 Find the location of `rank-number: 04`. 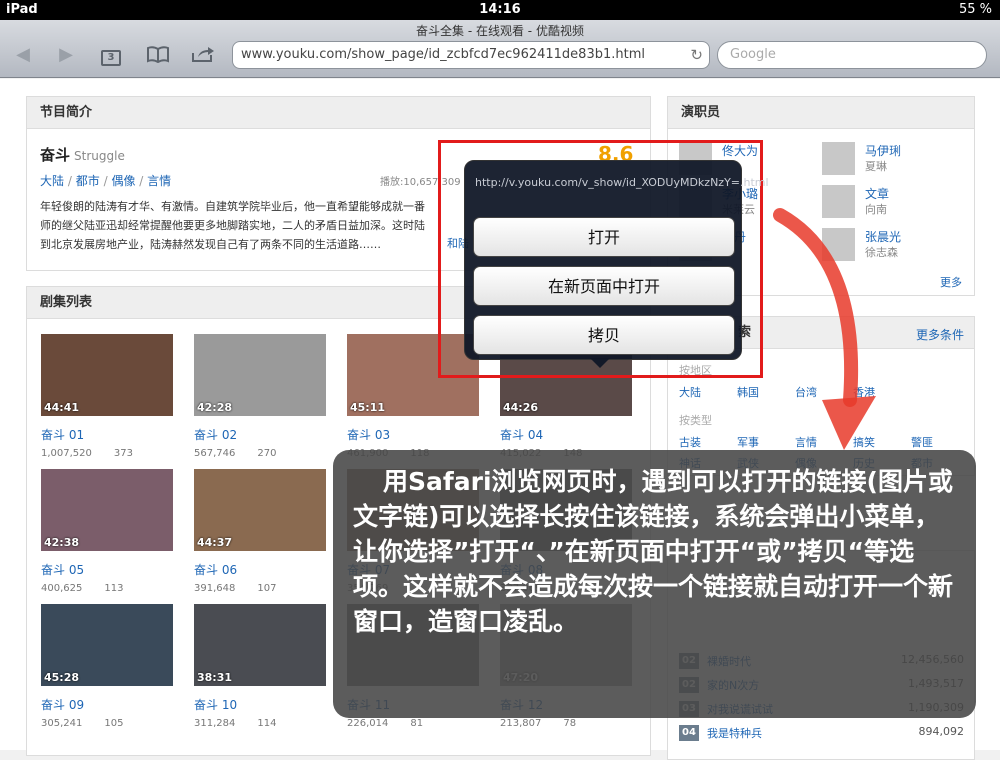

rank-number: 04 is located at coordinates (689, 733).